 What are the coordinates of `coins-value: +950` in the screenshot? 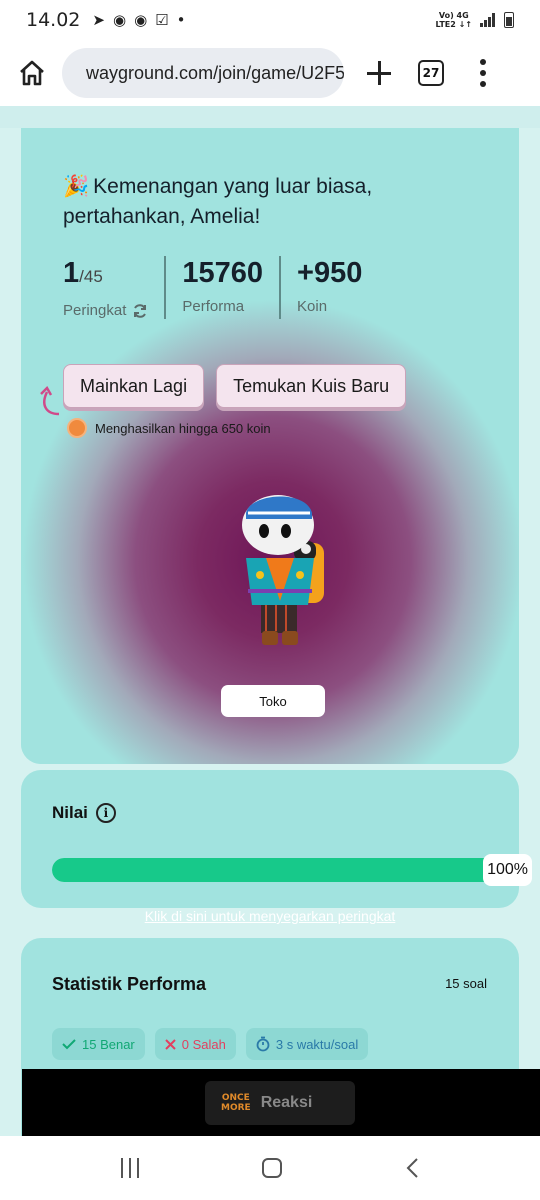 It's located at (330, 273).